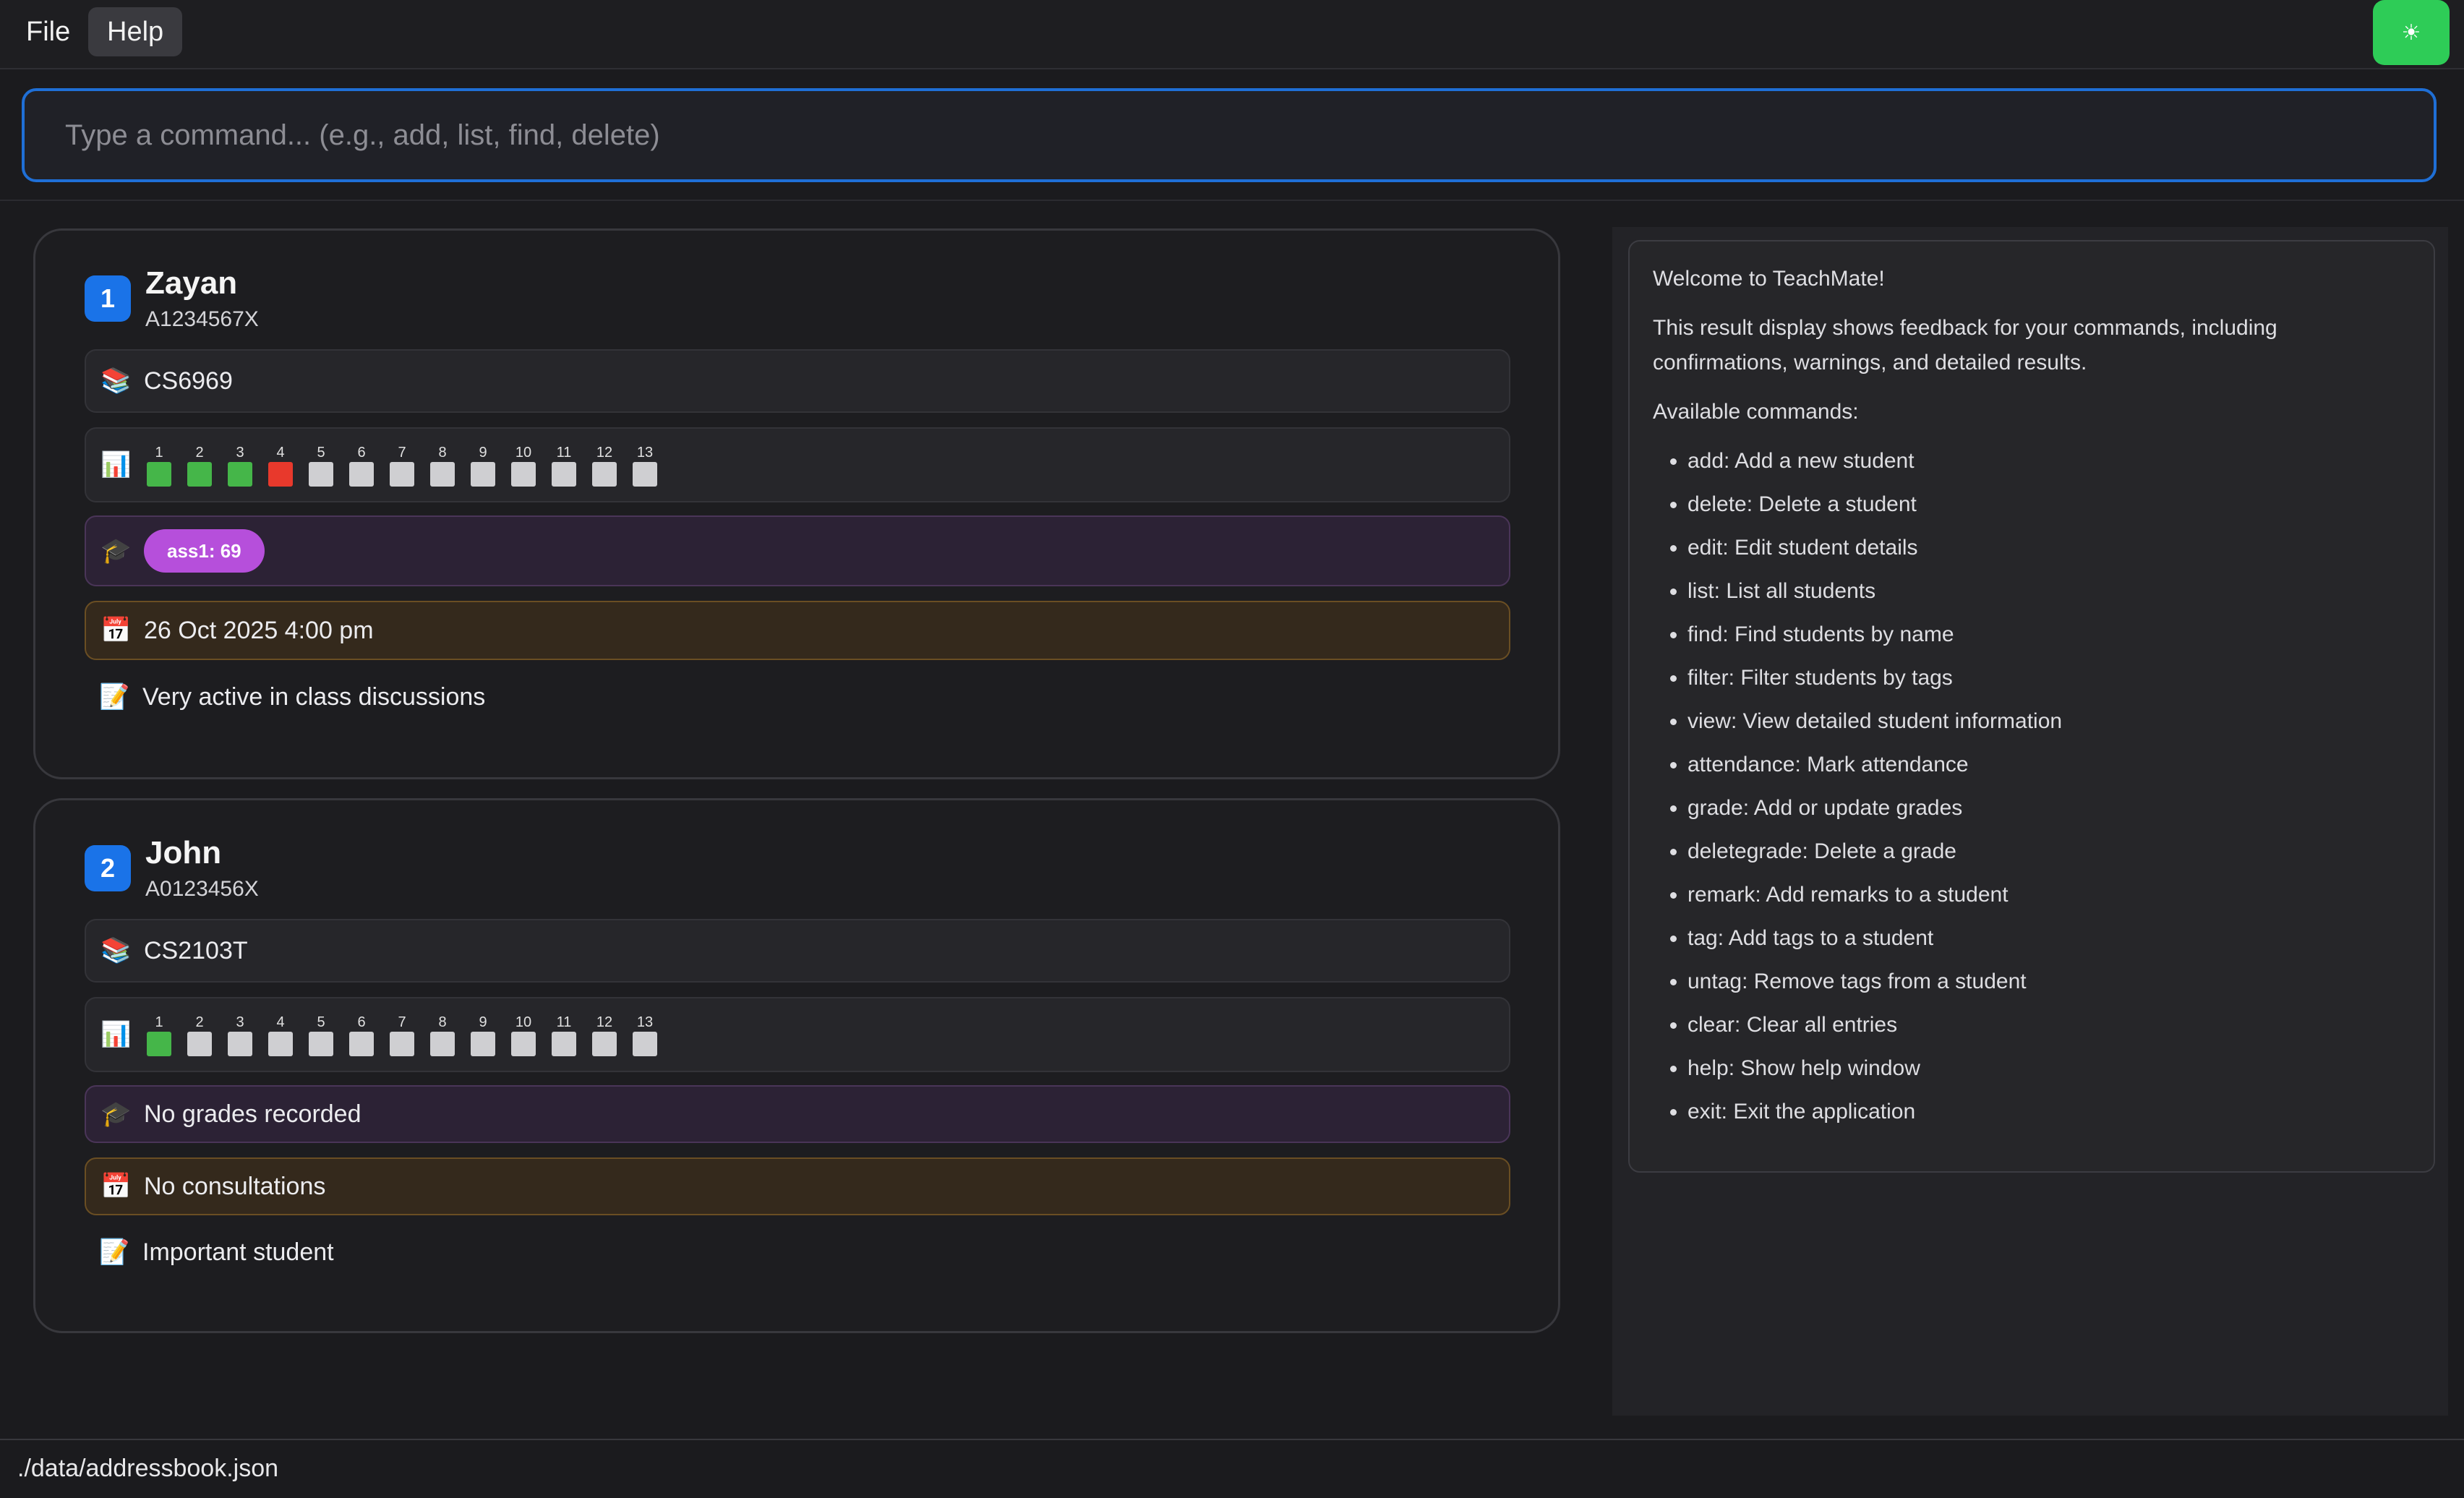 This screenshot has height=1498, width=2464. Describe the element at coordinates (280, 474) in the screenshot. I see `attendance-box-absent` at that location.